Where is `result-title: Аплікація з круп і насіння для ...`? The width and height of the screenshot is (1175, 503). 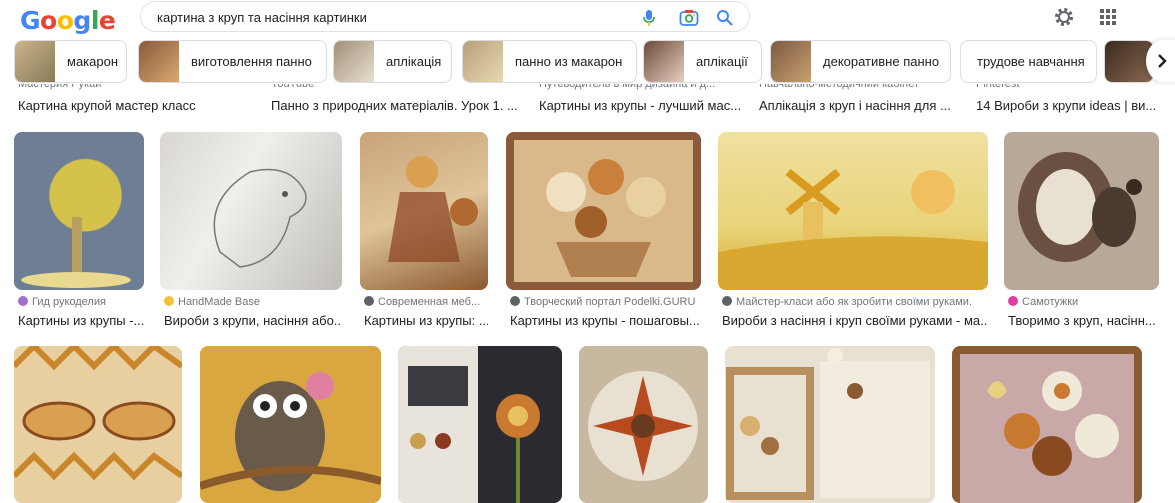
result-title: Аплікація з круп і насіння для ... is located at coordinates (861, 105).